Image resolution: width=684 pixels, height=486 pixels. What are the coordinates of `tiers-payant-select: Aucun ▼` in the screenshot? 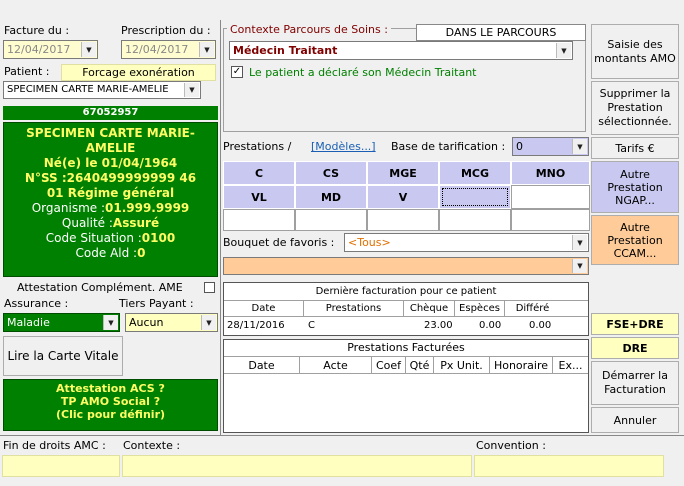 It's located at (171, 322).